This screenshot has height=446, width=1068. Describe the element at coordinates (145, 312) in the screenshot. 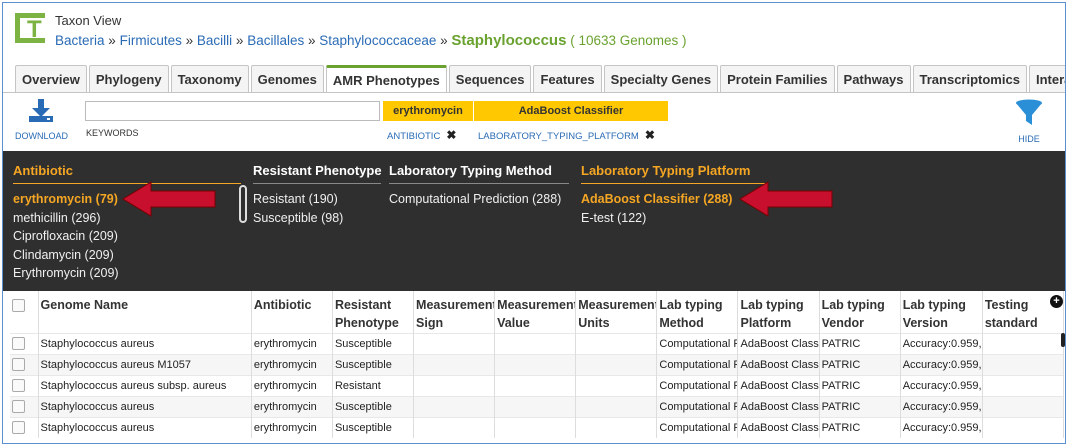

I see `column-header: Genome Name` at that location.